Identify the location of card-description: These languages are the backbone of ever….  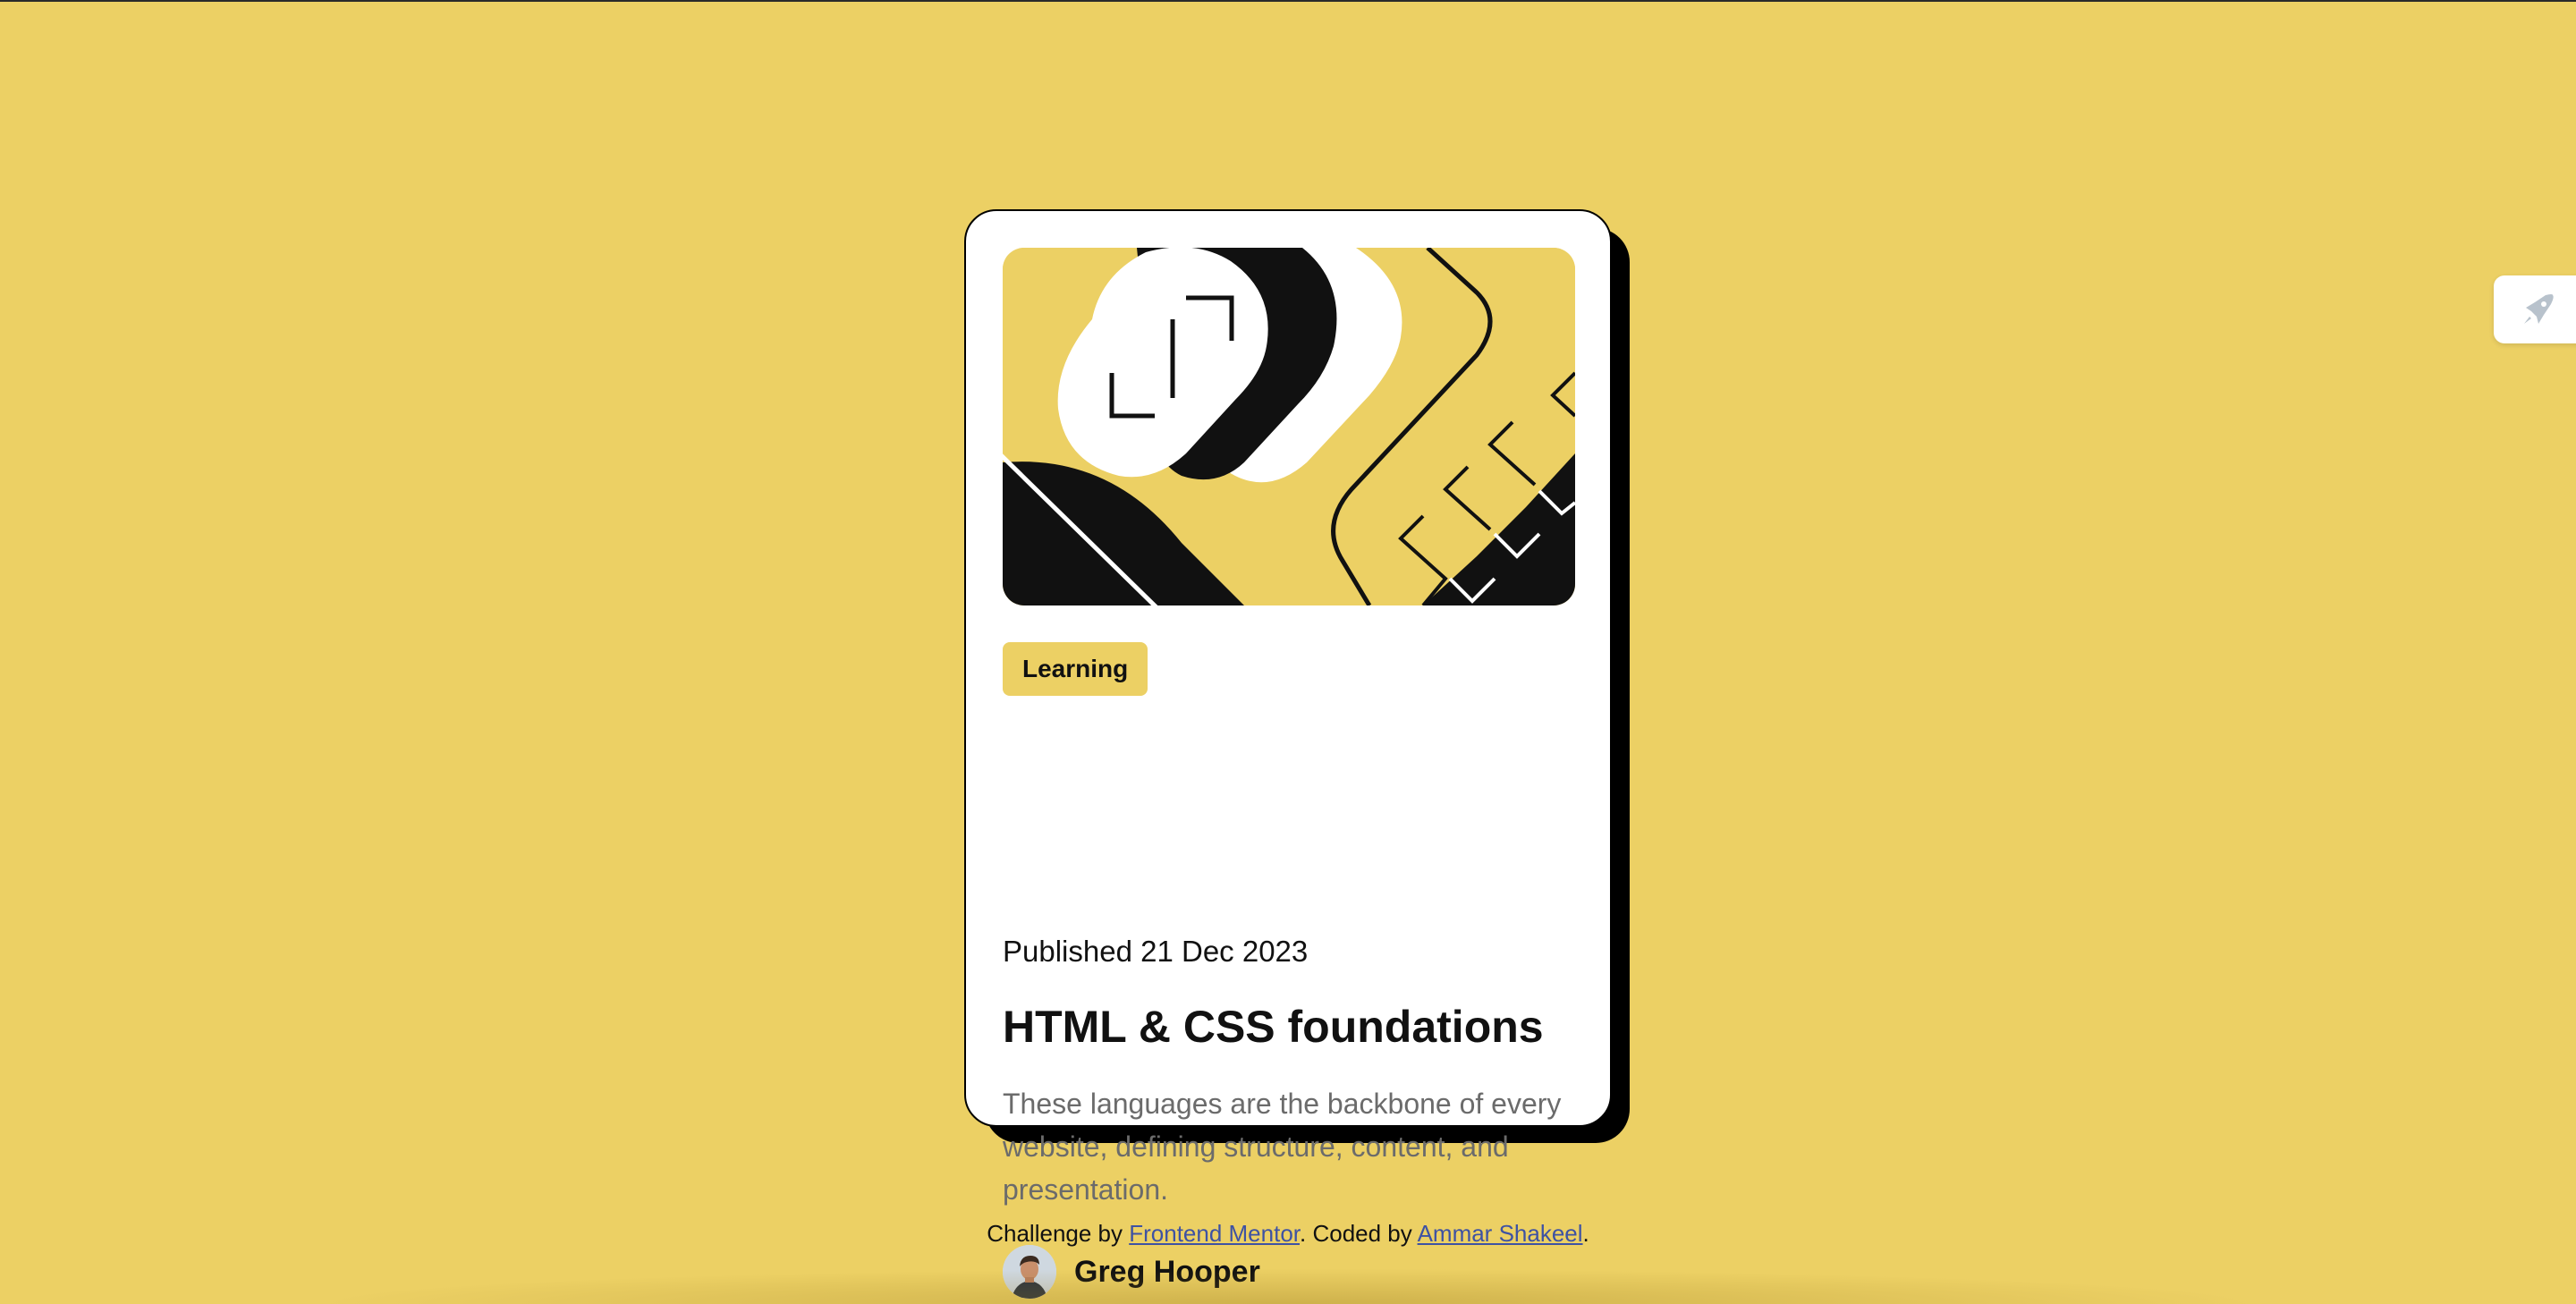
(1282, 1147).